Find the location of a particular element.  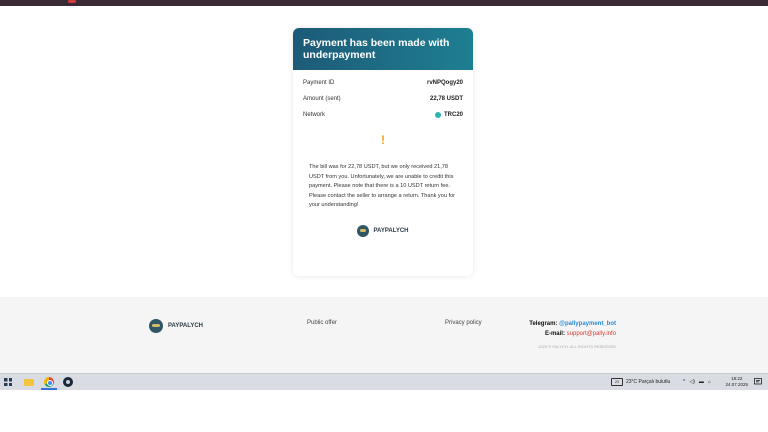

tron-network-icon is located at coordinates (437, 115).